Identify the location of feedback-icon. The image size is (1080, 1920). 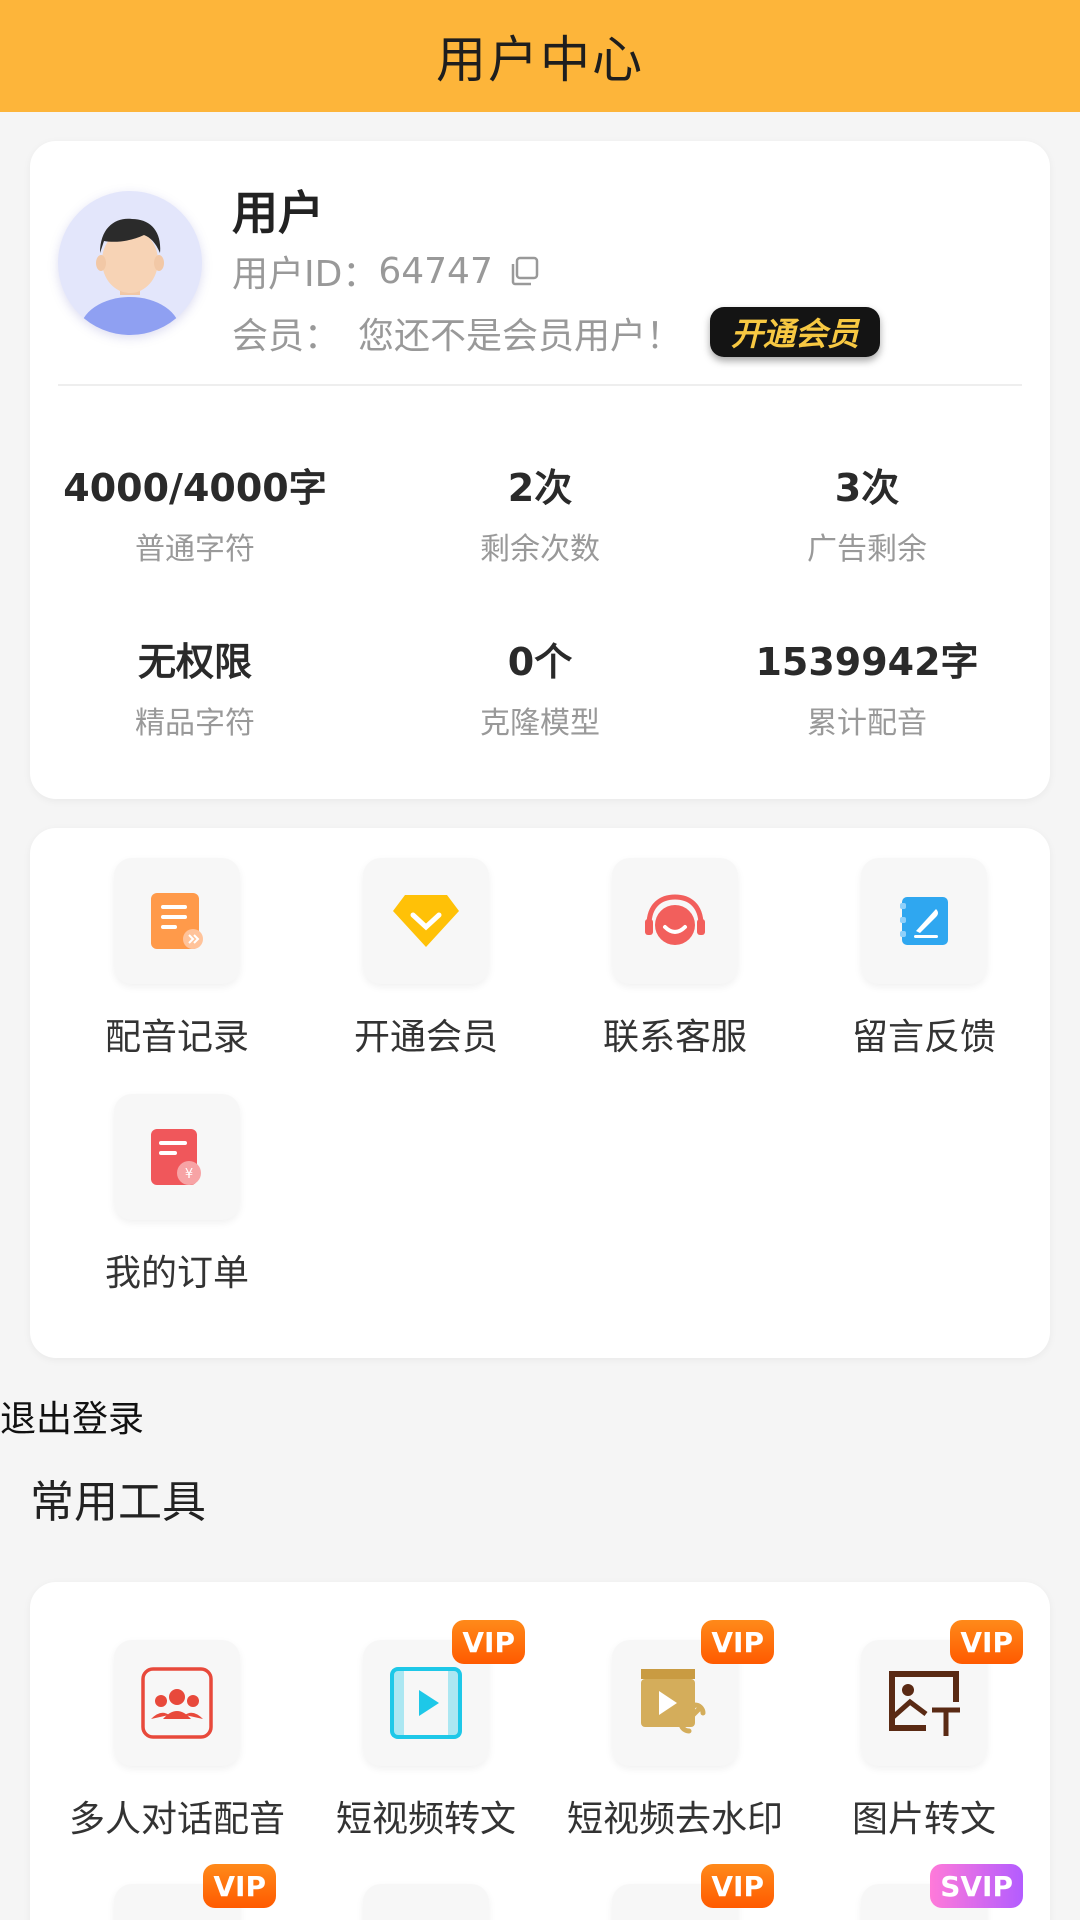
(924, 921).